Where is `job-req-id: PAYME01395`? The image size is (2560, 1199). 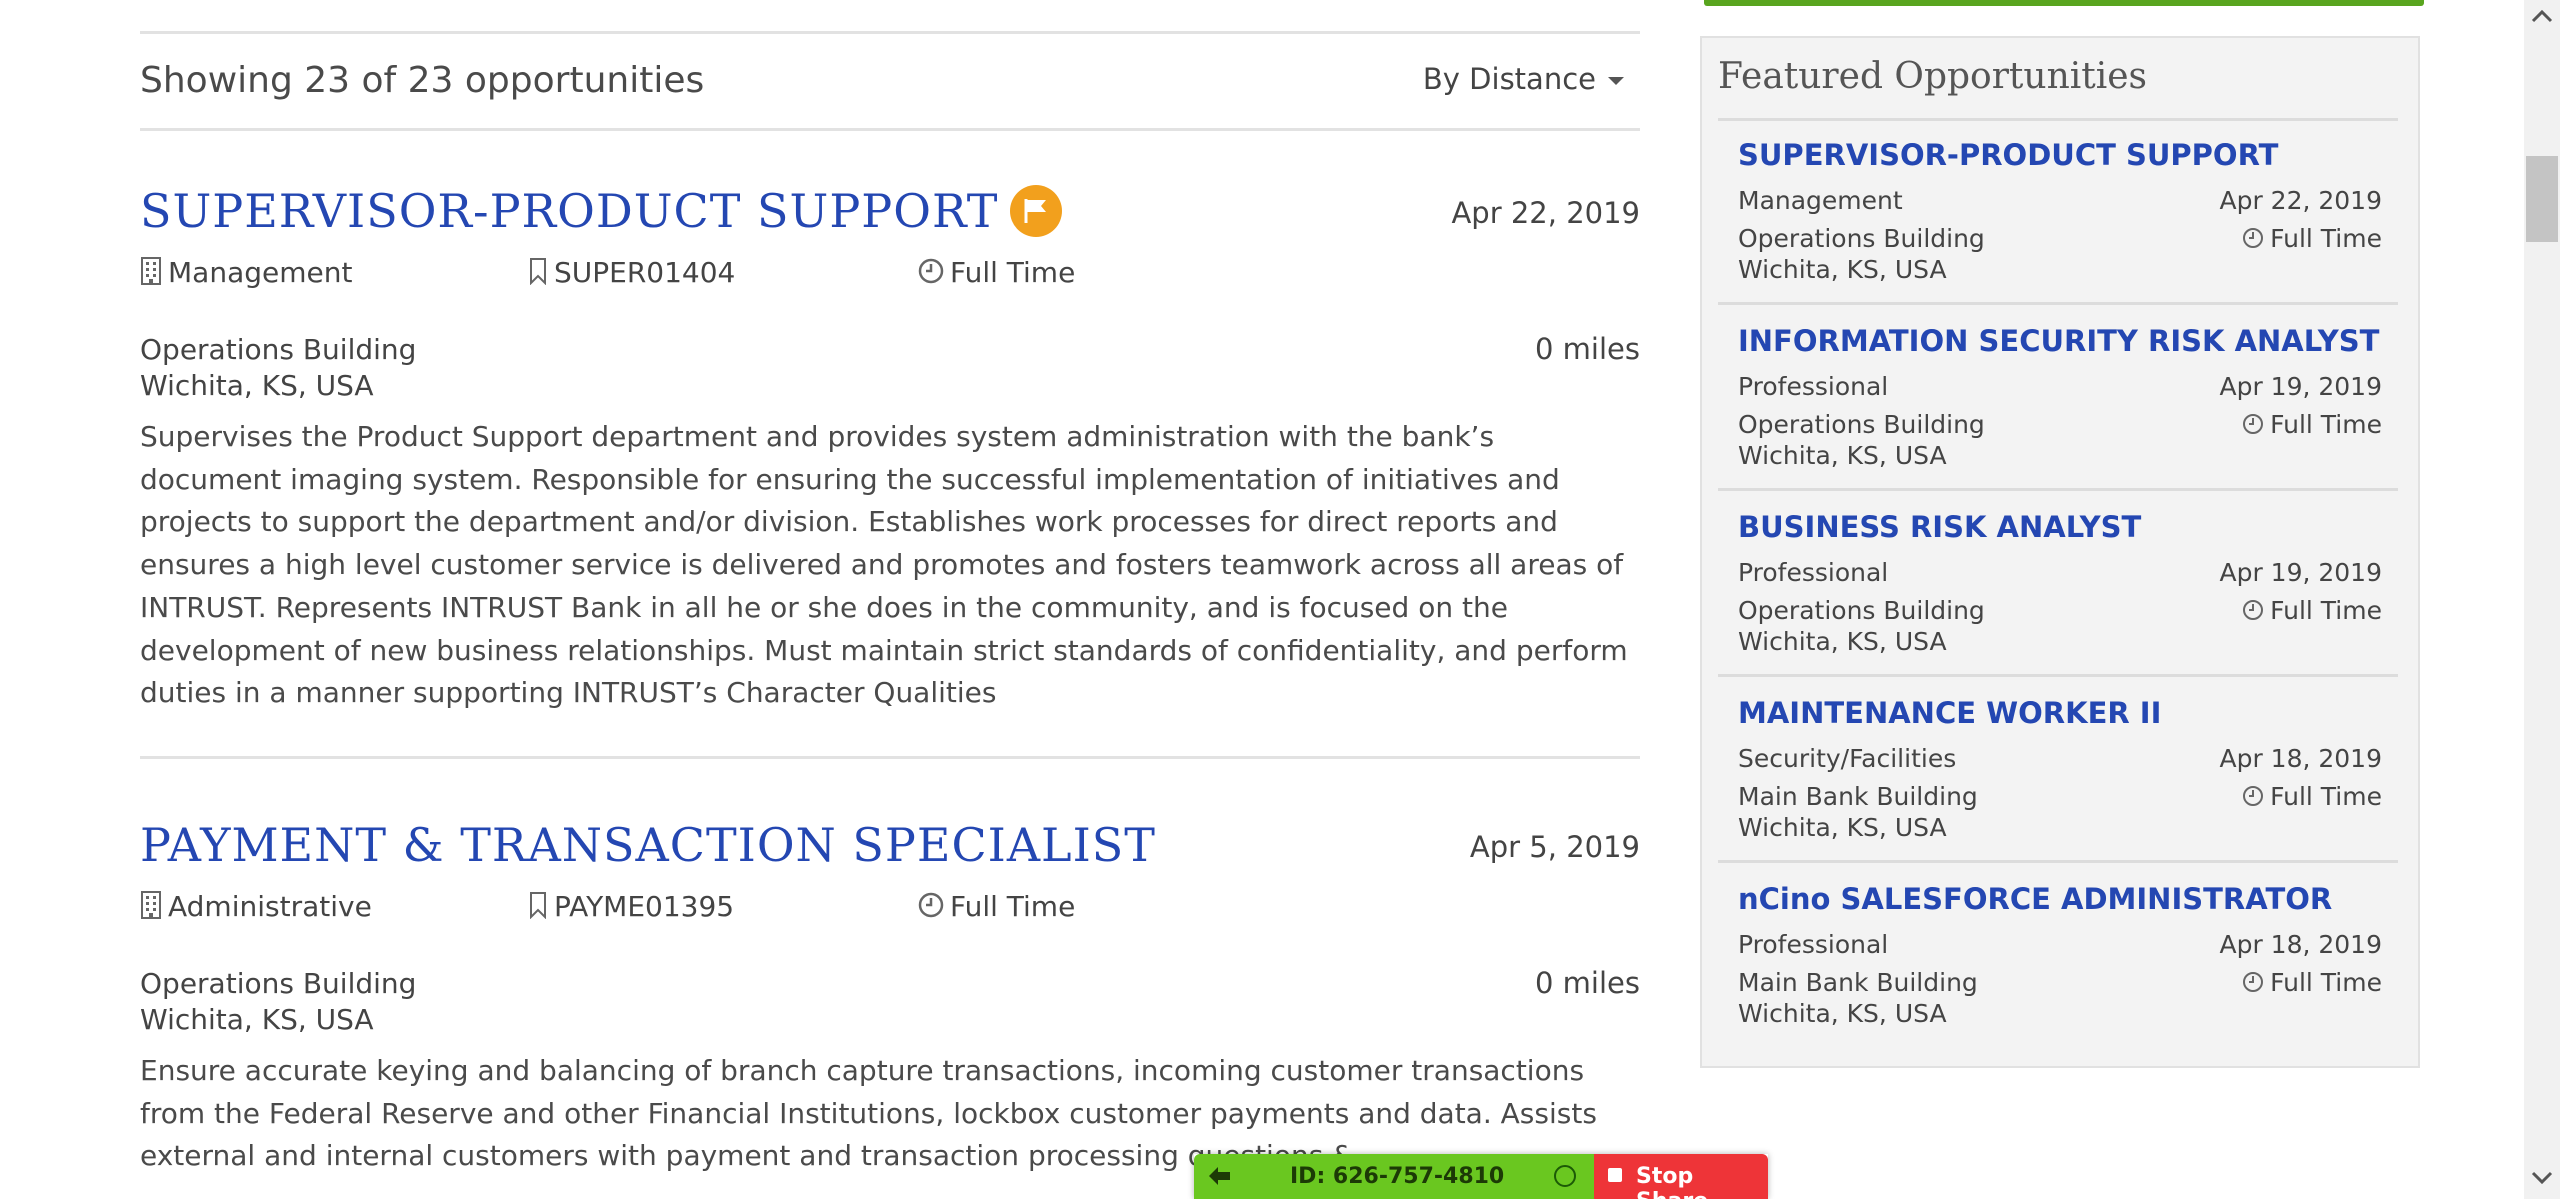 job-req-id: PAYME01395 is located at coordinates (631, 906).